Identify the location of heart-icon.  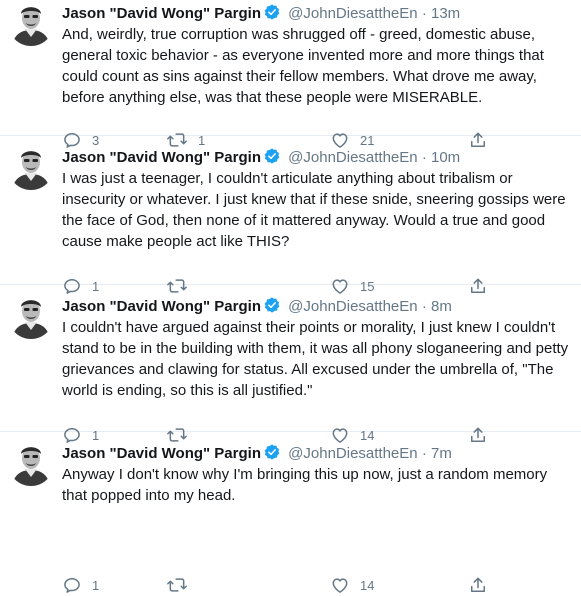
(340, 585).